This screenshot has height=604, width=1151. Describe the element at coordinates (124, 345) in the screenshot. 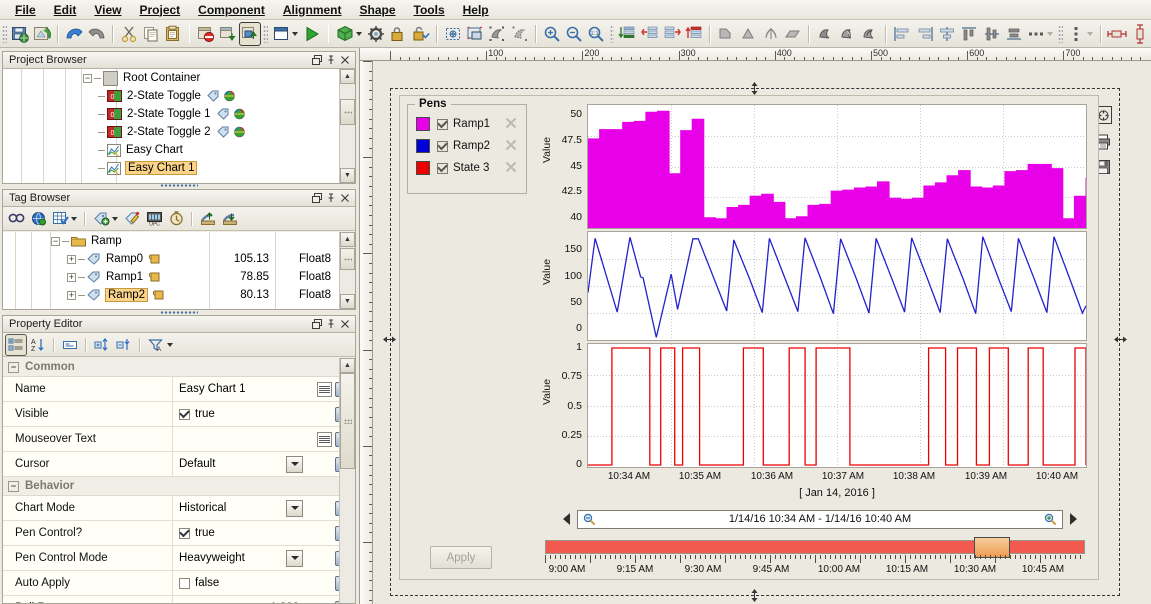

I see `collapse-all-icon` at that location.